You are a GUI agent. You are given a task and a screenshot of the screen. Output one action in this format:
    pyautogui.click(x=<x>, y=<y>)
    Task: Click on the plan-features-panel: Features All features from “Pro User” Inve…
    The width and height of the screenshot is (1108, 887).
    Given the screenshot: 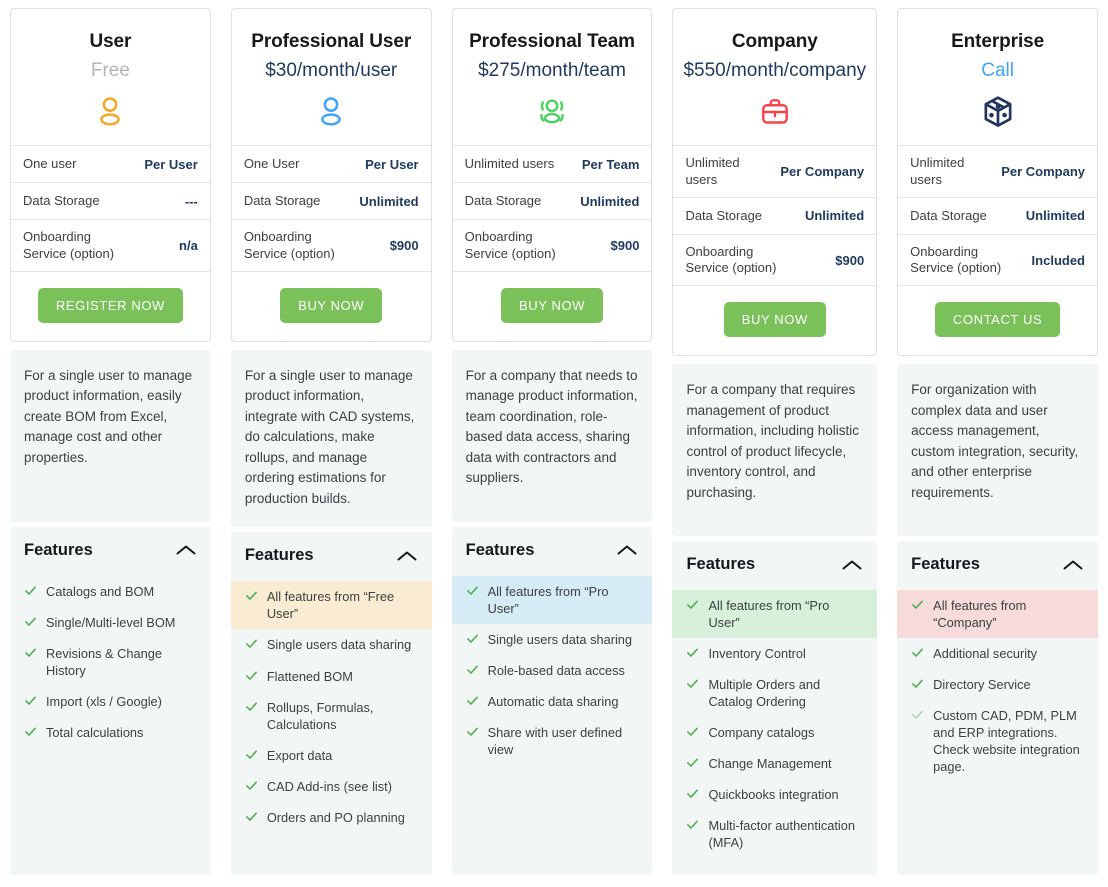 What is the action you would take?
    pyautogui.click(x=775, y=708)
    